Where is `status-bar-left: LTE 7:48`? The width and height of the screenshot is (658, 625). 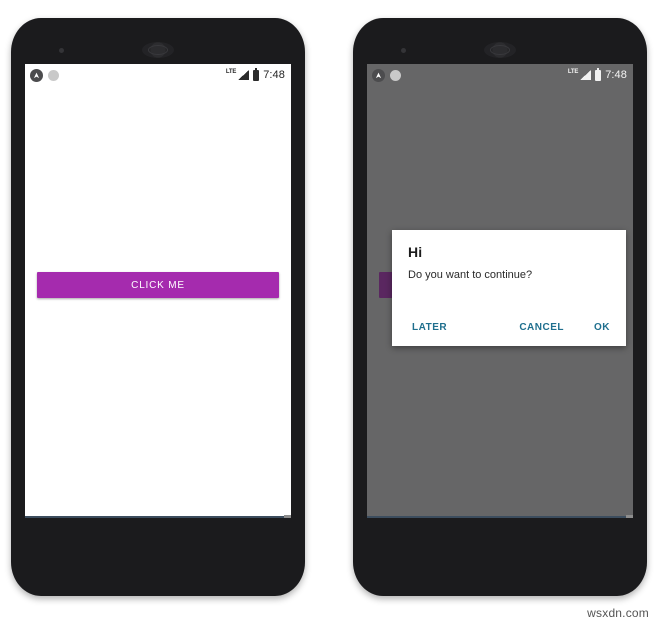
status-bar-left: LTE 7:48 is located at coordinates (158, 75).